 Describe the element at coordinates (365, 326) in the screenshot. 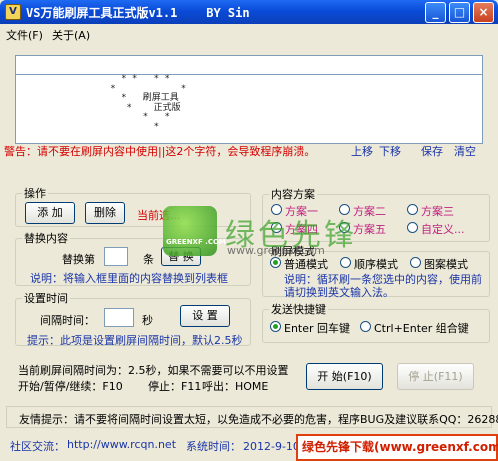

I see `hotkey-ctrl-enter-radio` at that location.